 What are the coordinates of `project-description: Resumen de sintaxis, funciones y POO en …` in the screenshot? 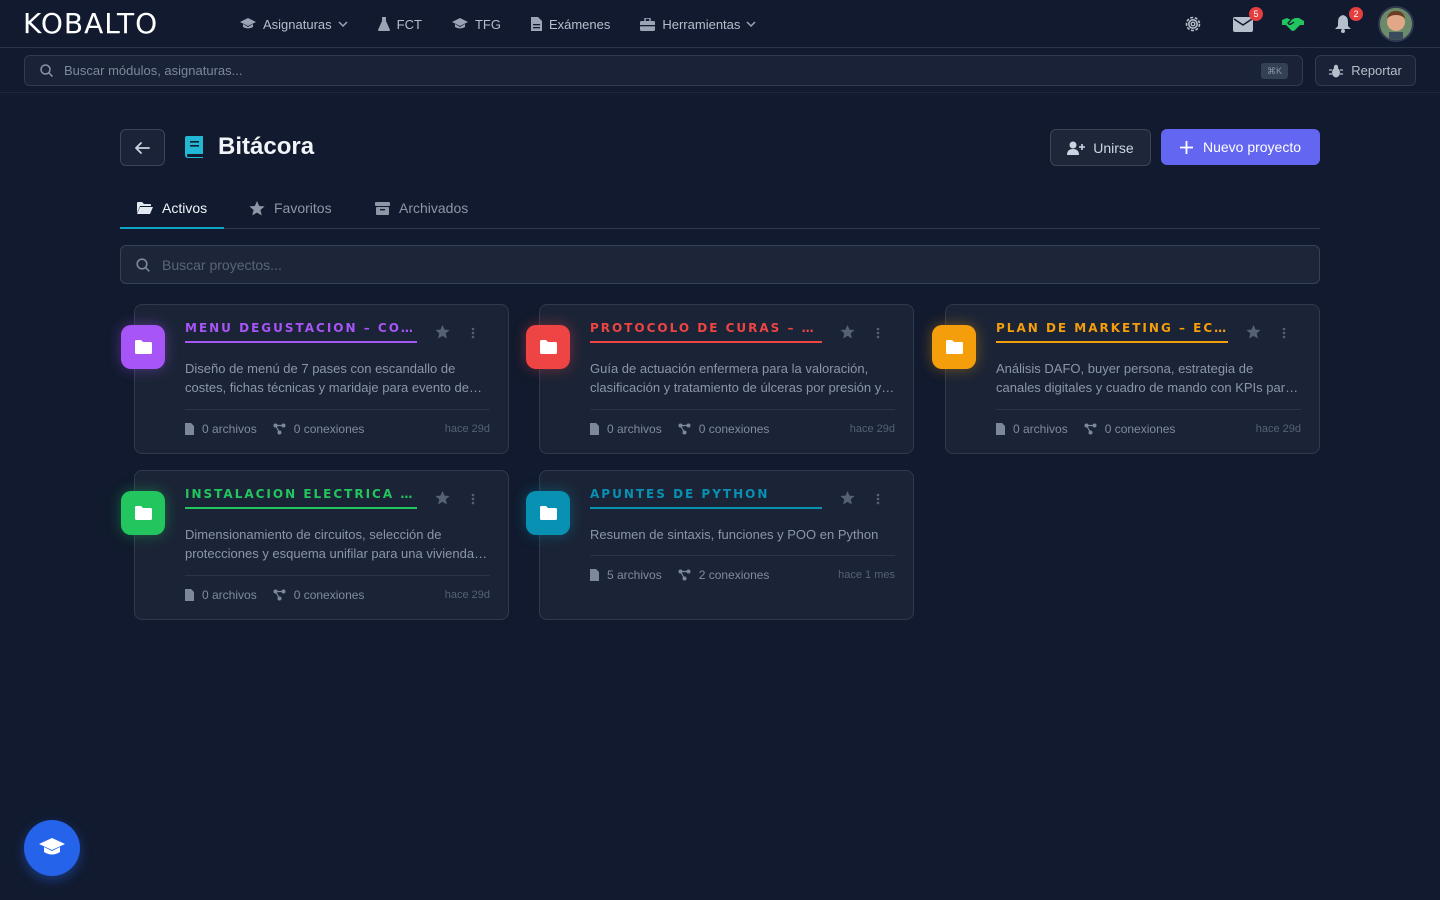 It's located at (734, 534).